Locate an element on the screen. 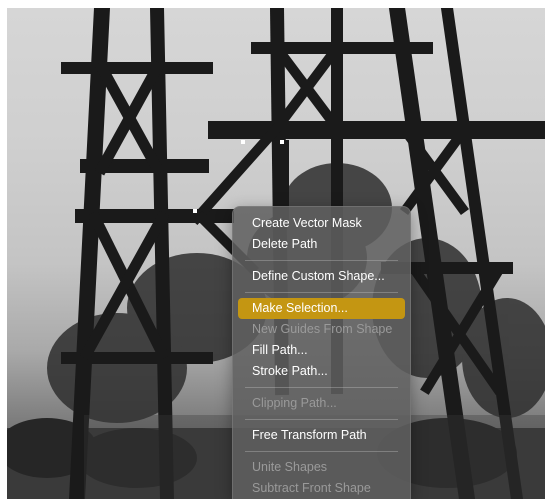 The image size is (552, 499). menu-item-unite-shapes: Unite Shapes is located at coordinates (290, 467).